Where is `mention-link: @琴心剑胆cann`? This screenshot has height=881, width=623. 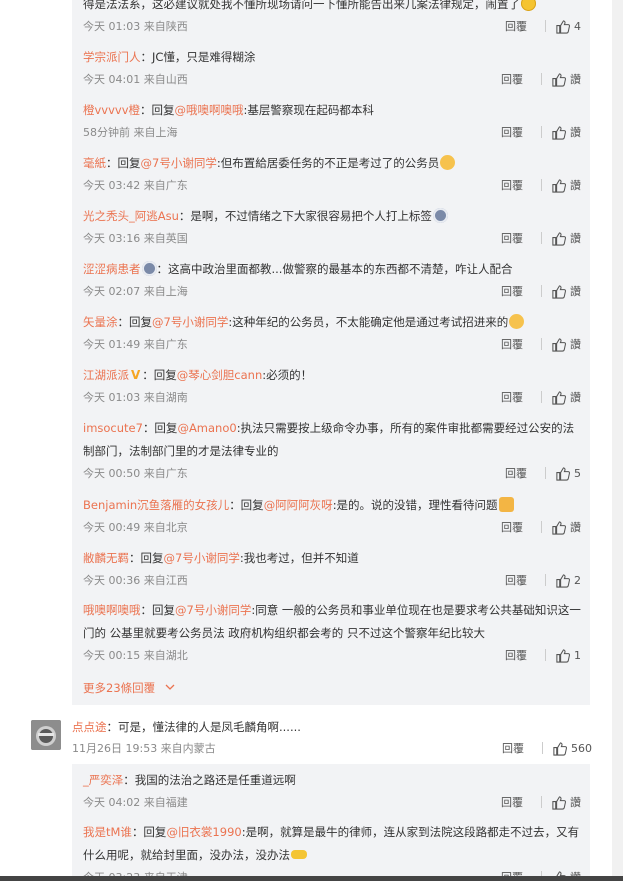 mention-link: @琴心剑胆cann is located at coordinates (219, 375).